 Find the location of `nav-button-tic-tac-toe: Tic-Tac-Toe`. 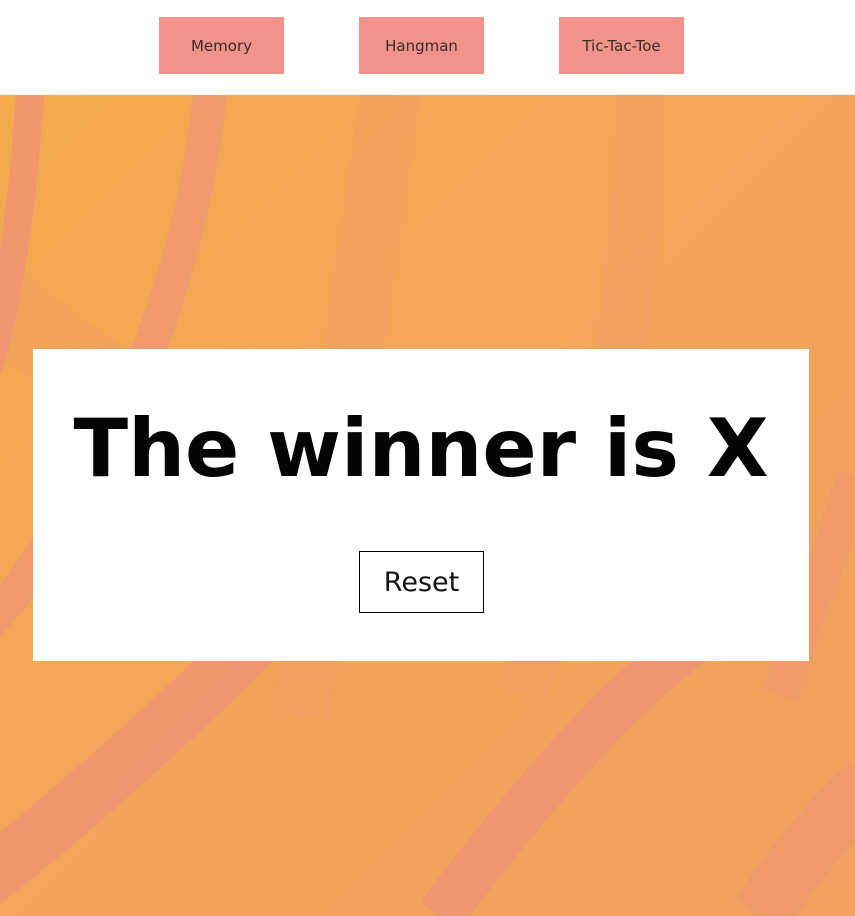

nav-button-tic-tac-toe: Tic-Tac-Toe is located at coordinates (621, 45).